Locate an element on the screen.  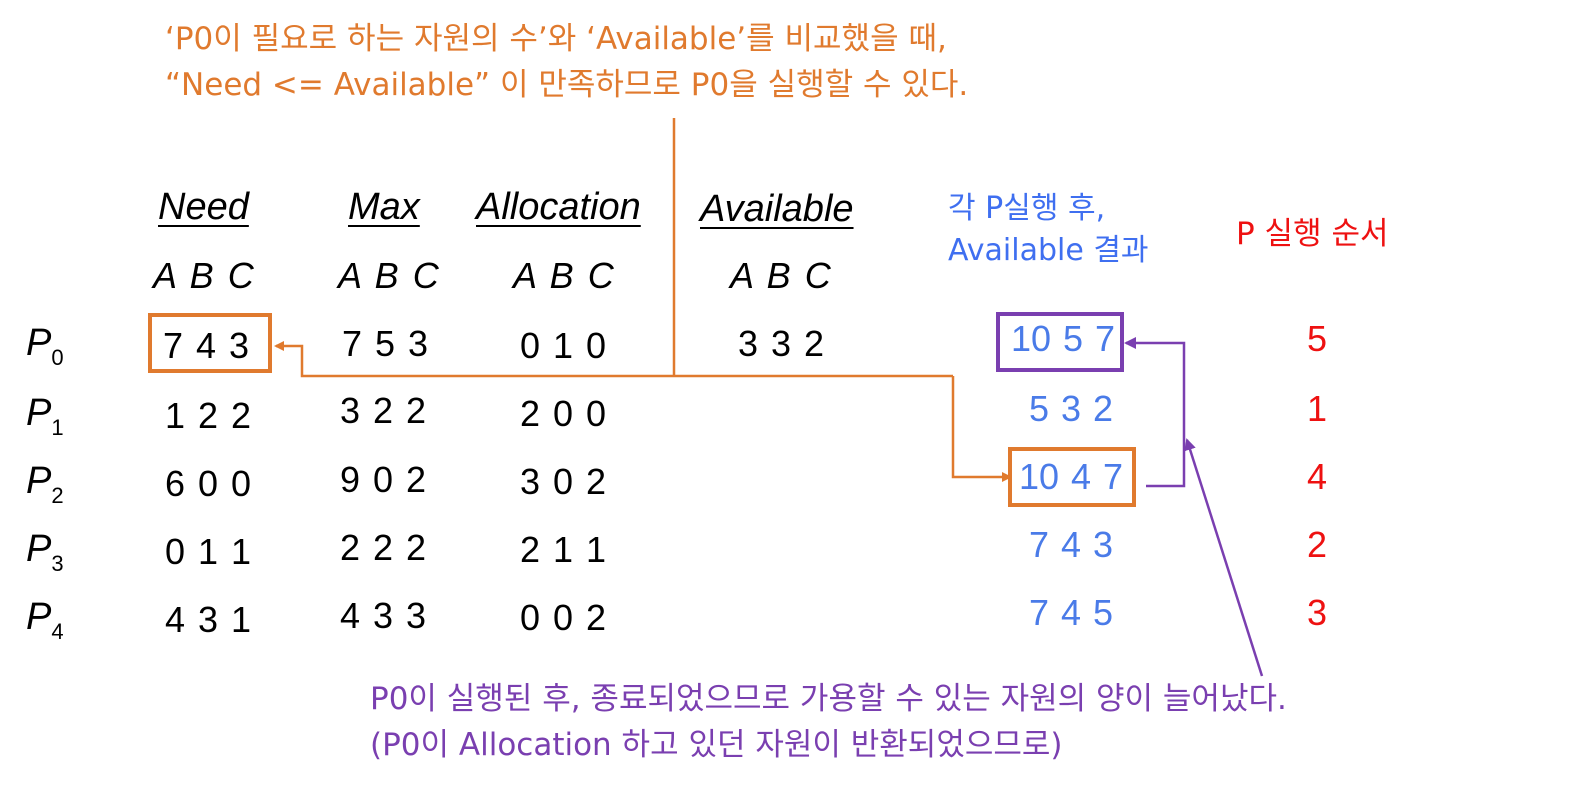
need-arrow is located at coordinates (613, 359).